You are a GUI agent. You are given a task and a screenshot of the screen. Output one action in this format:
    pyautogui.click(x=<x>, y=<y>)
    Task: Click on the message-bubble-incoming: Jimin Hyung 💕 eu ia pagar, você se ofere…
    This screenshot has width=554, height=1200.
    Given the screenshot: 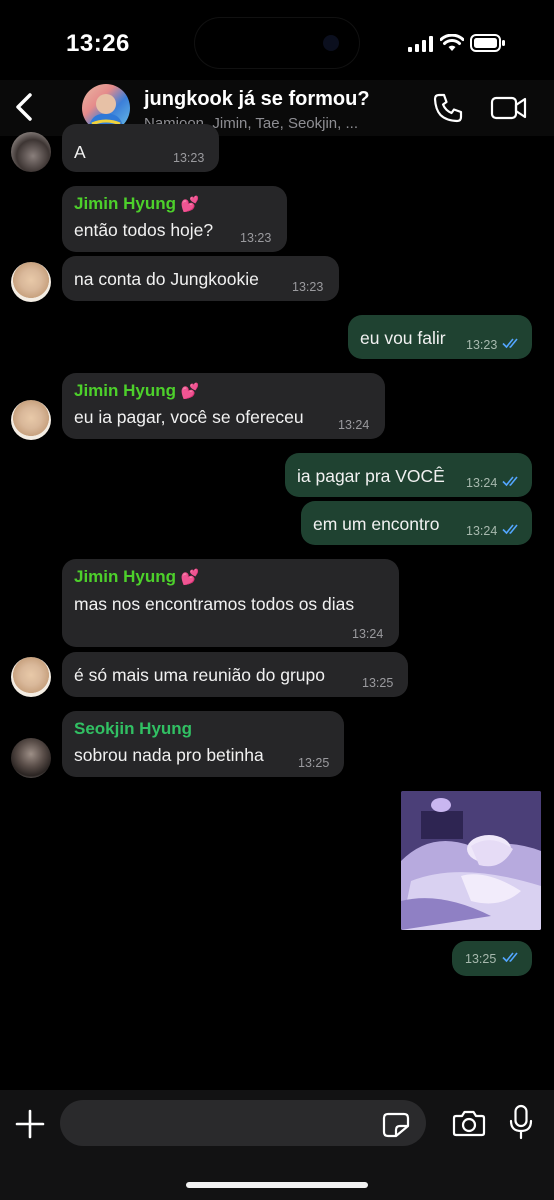 What is the action you would take?
    pyautogui.click(x=223, y=406)
    